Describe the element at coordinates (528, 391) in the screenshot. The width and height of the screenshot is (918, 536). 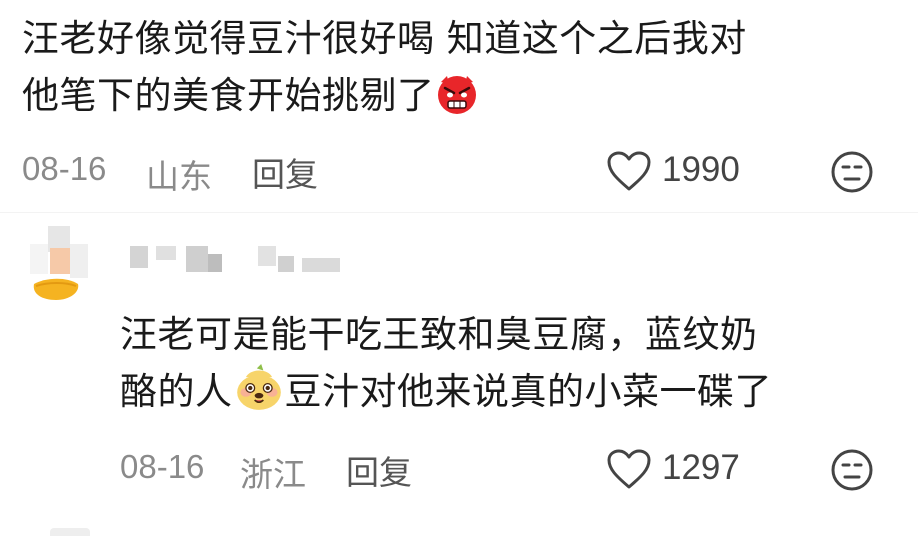
I see `reply-line-2b: 豆汁对他来说真的小菜一碟了` at that location.